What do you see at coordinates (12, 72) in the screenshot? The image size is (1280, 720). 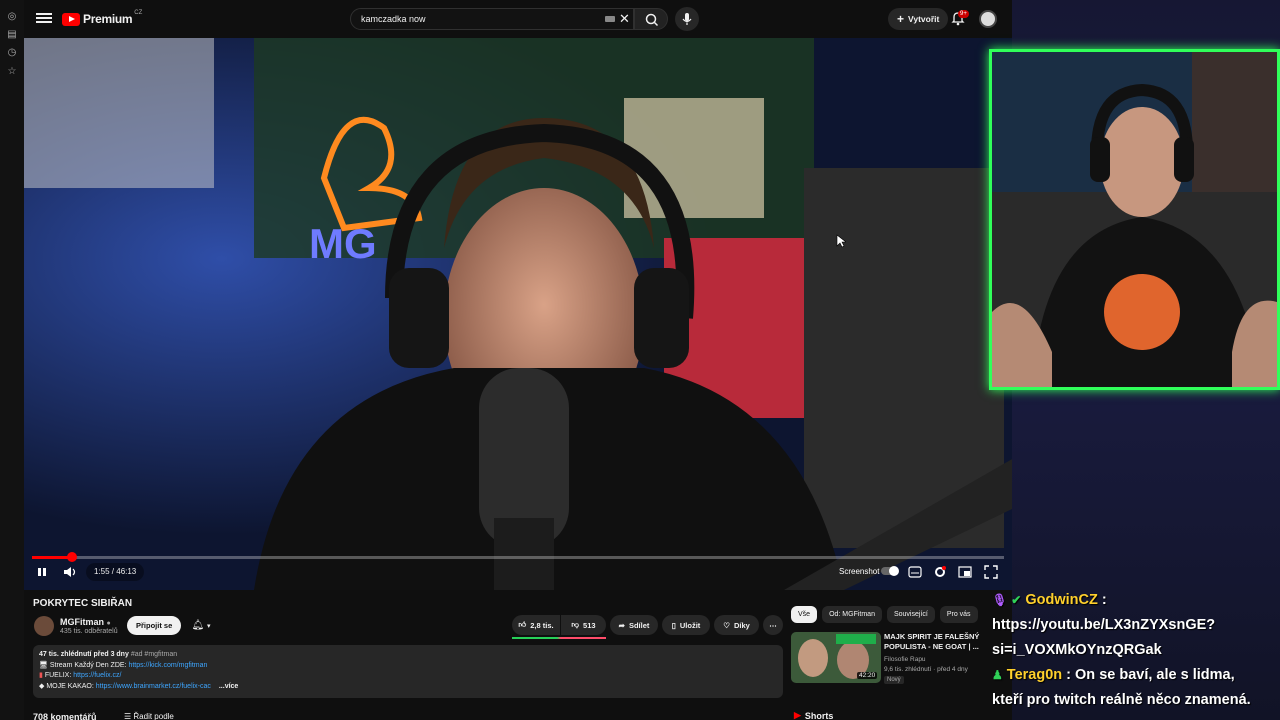 I see `bookmark-icon: ☆` at bounding box center [12, 72].